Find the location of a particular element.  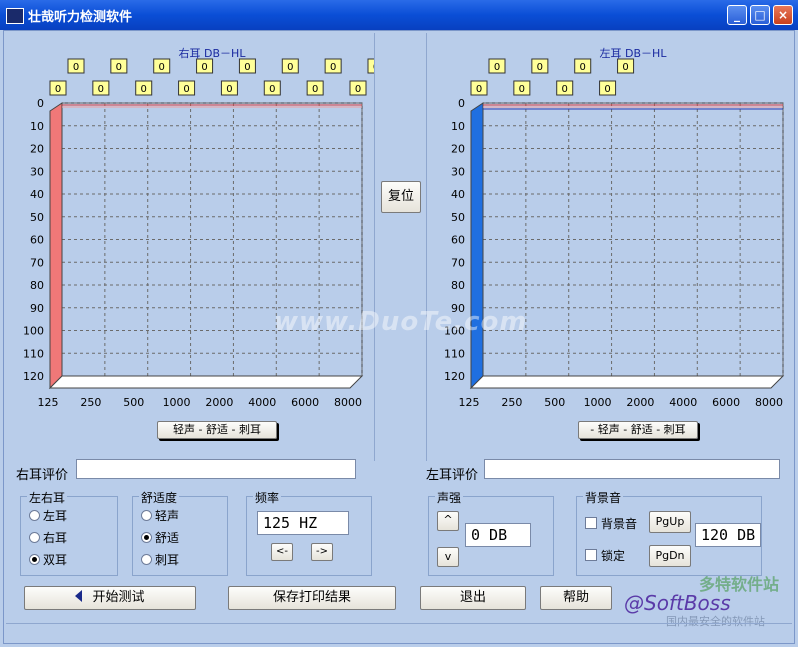

radio-left-ear-dot is located at coordinates (34, 515).